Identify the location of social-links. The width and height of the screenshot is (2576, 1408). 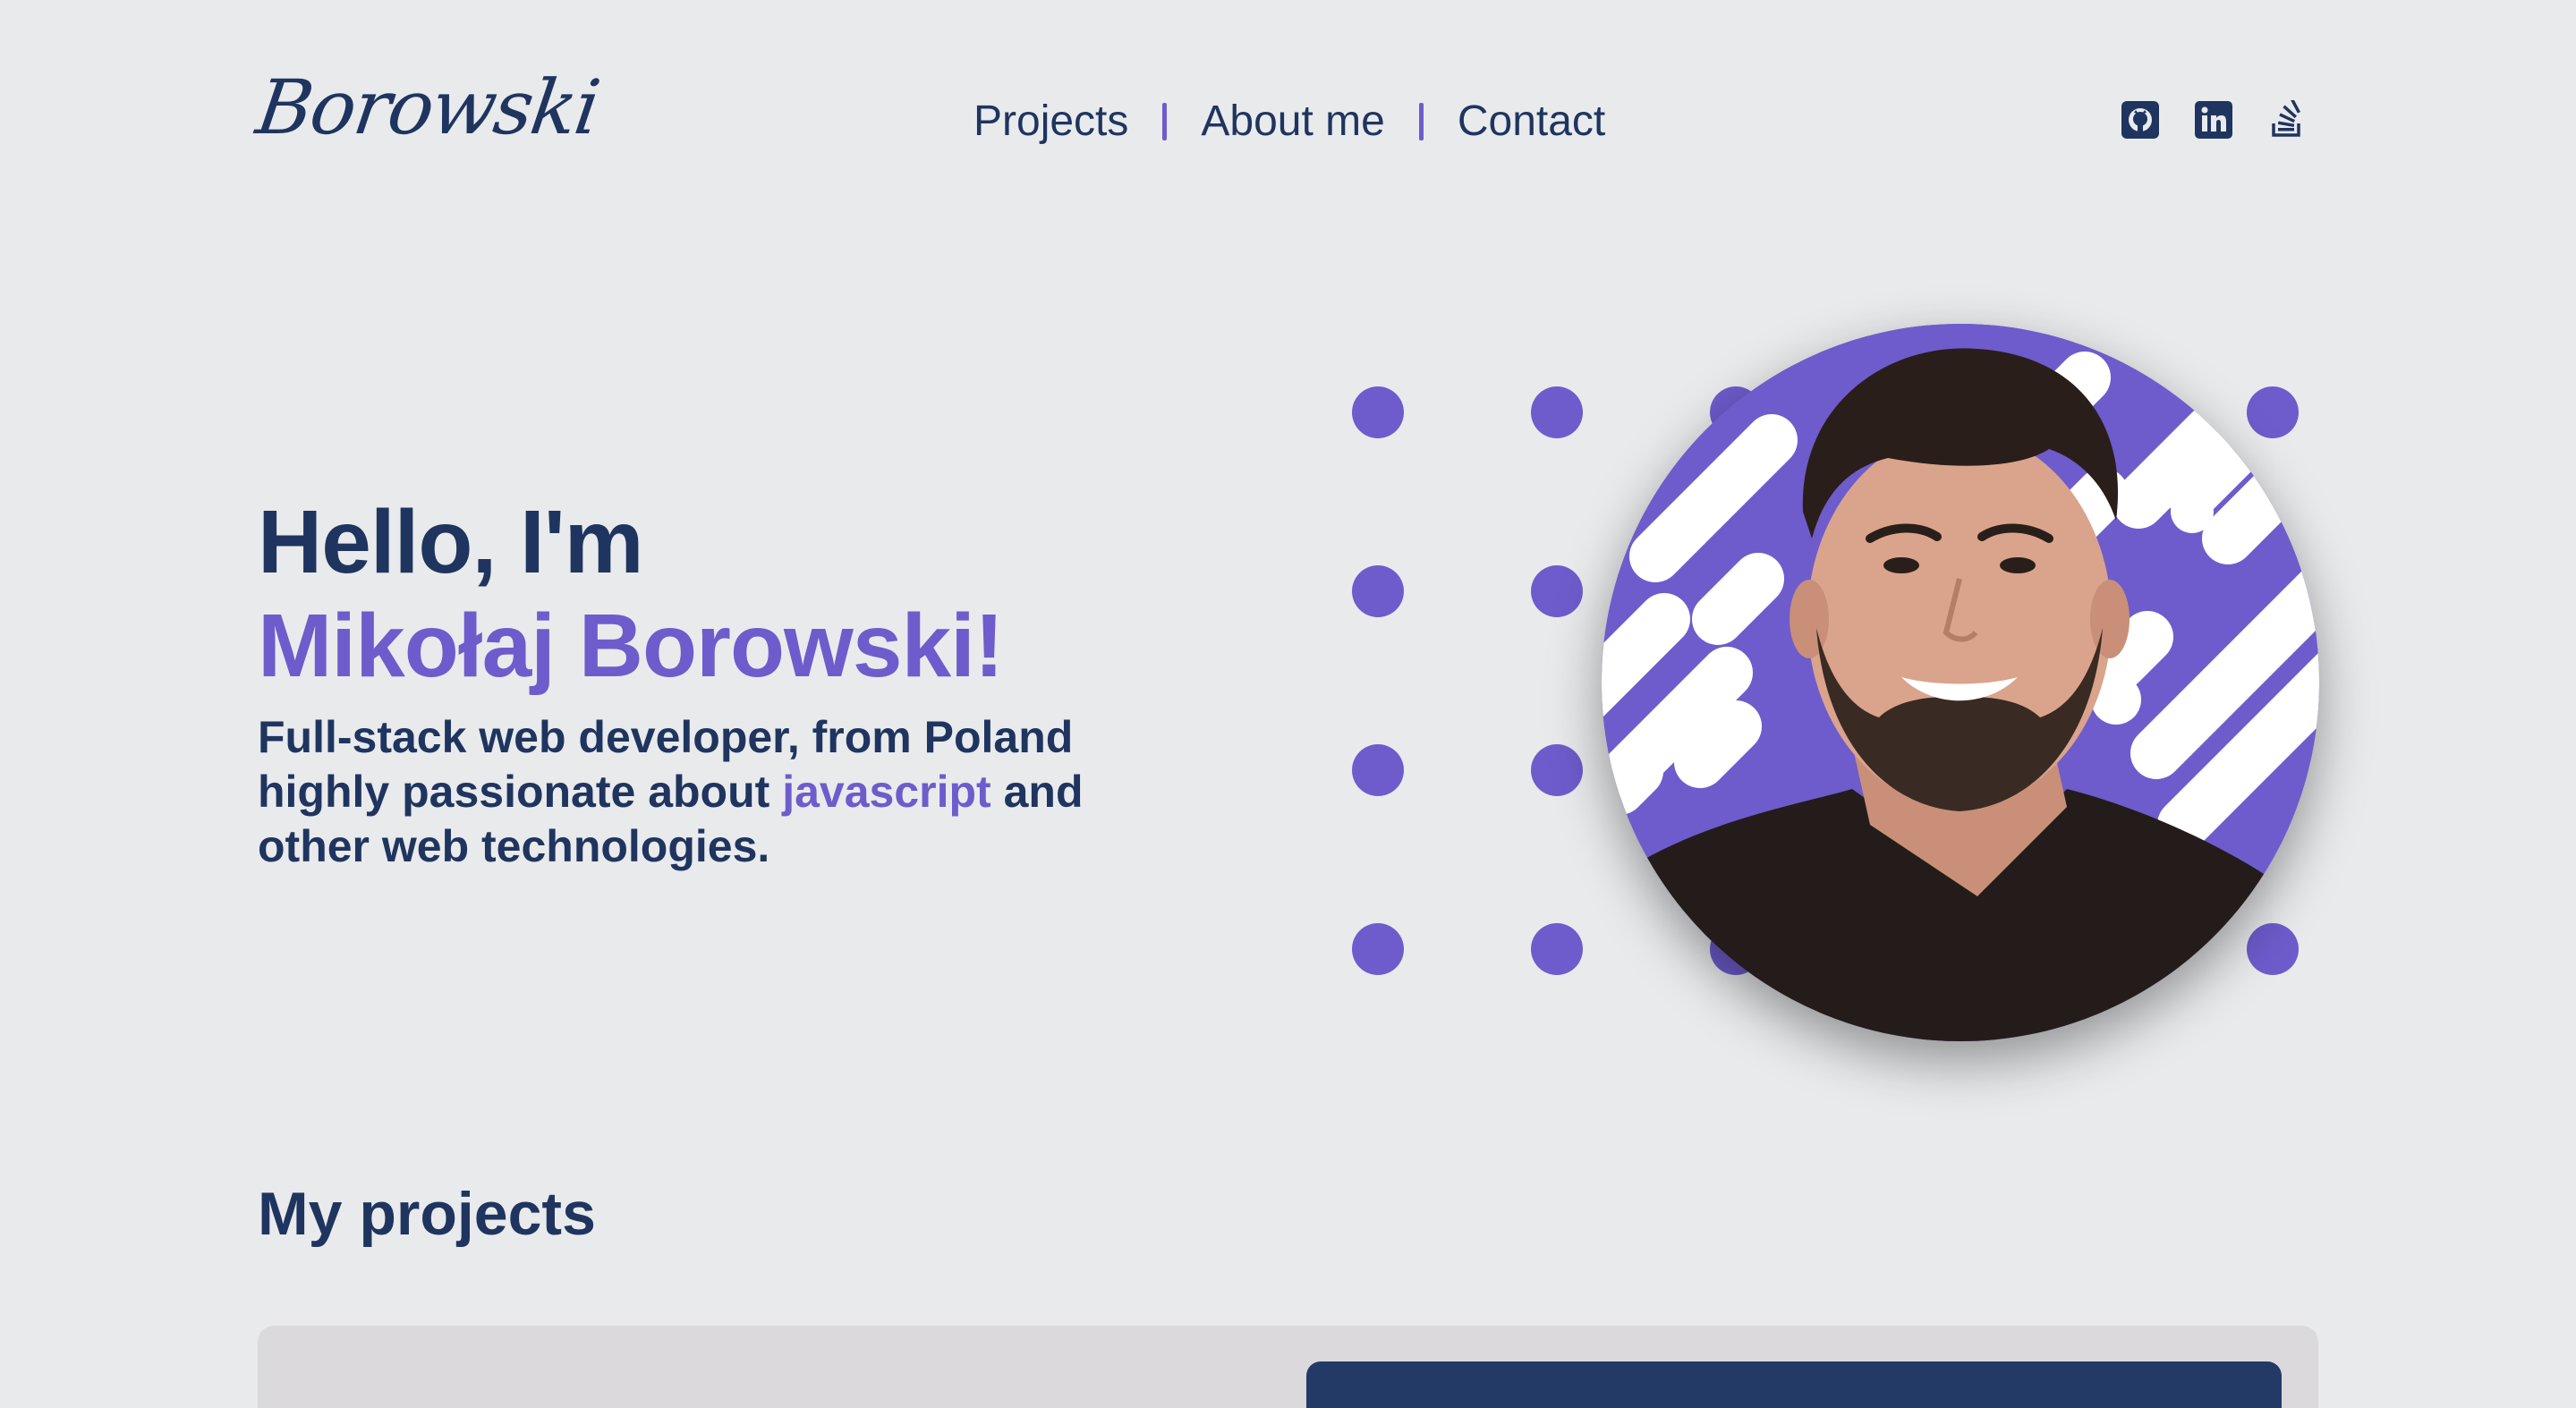
(2214, 120).